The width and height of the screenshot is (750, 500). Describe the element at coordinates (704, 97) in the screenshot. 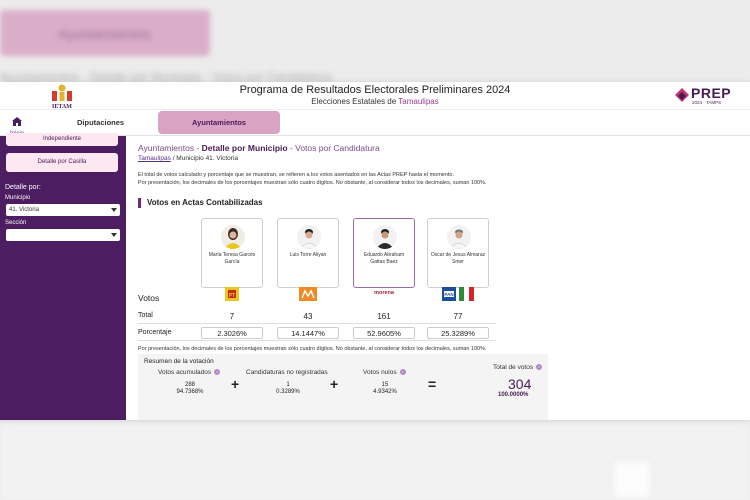

I see `prep-logo: PREP 2024 · TAMPS` at that location.